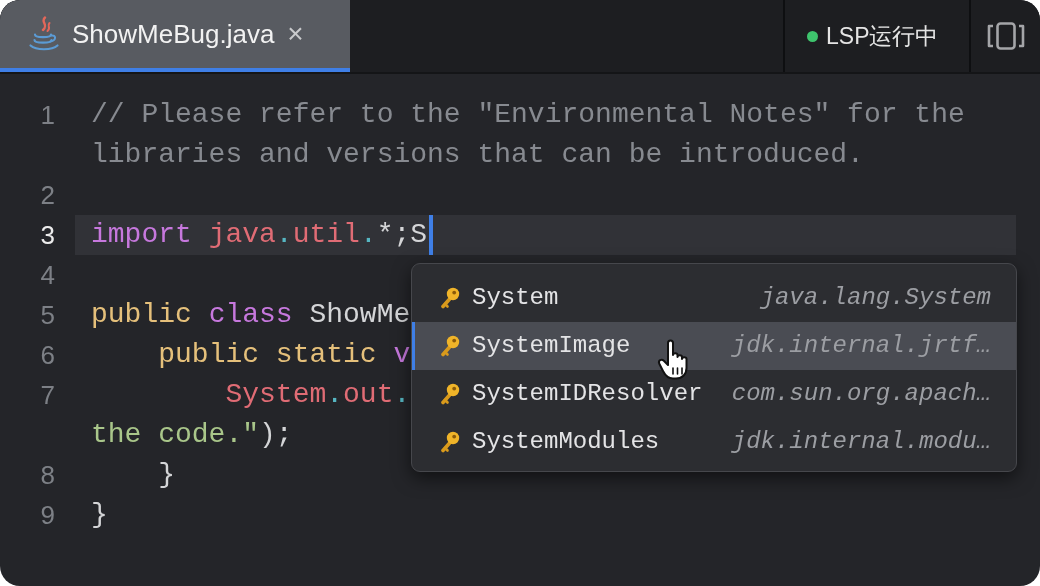  Describe the element at coordinates (566, 442) in the screenshot. I see `completion-label: SystemModules` at that location.